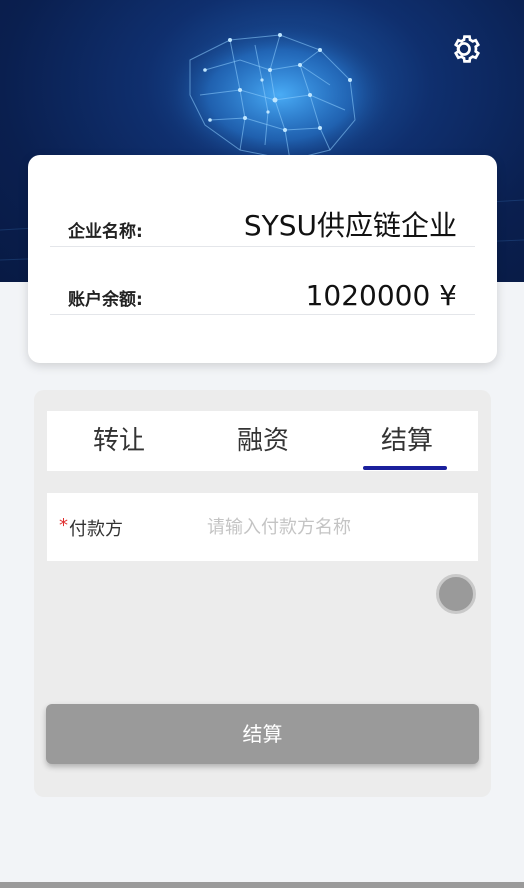  Describe the element at coordinates (262, 885) in the screenshot. I see `bottom-bar` at that location.